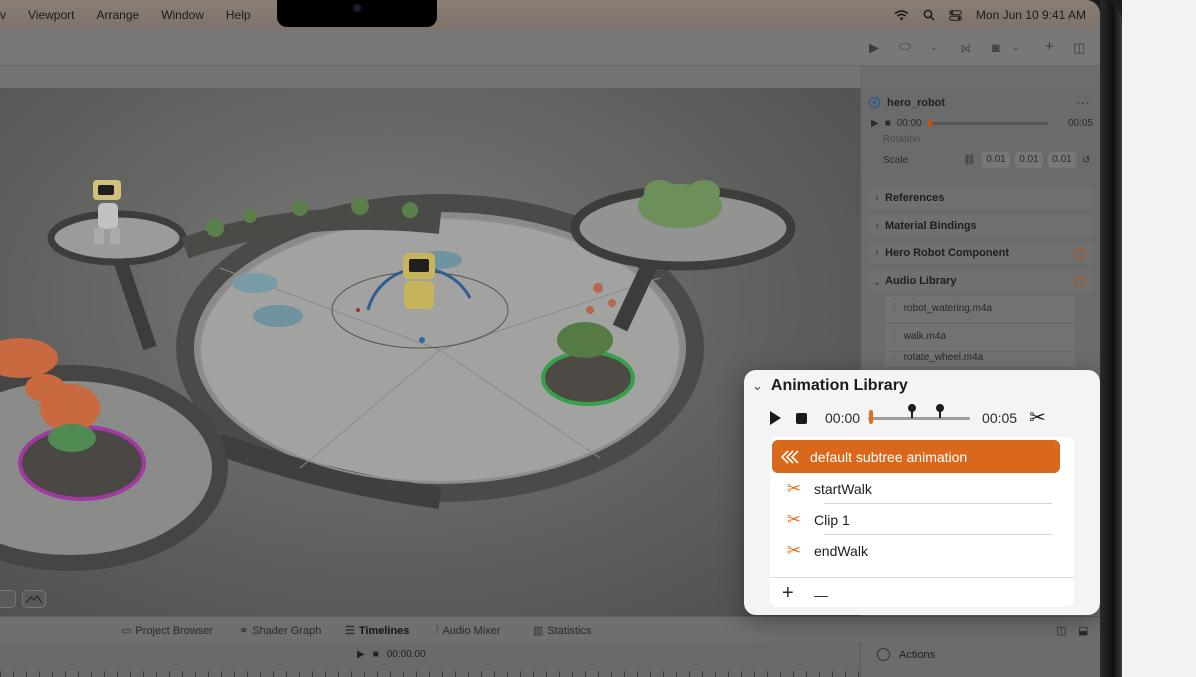  I want to click on menu-item-arrange: Arrange, so click(117, 15).